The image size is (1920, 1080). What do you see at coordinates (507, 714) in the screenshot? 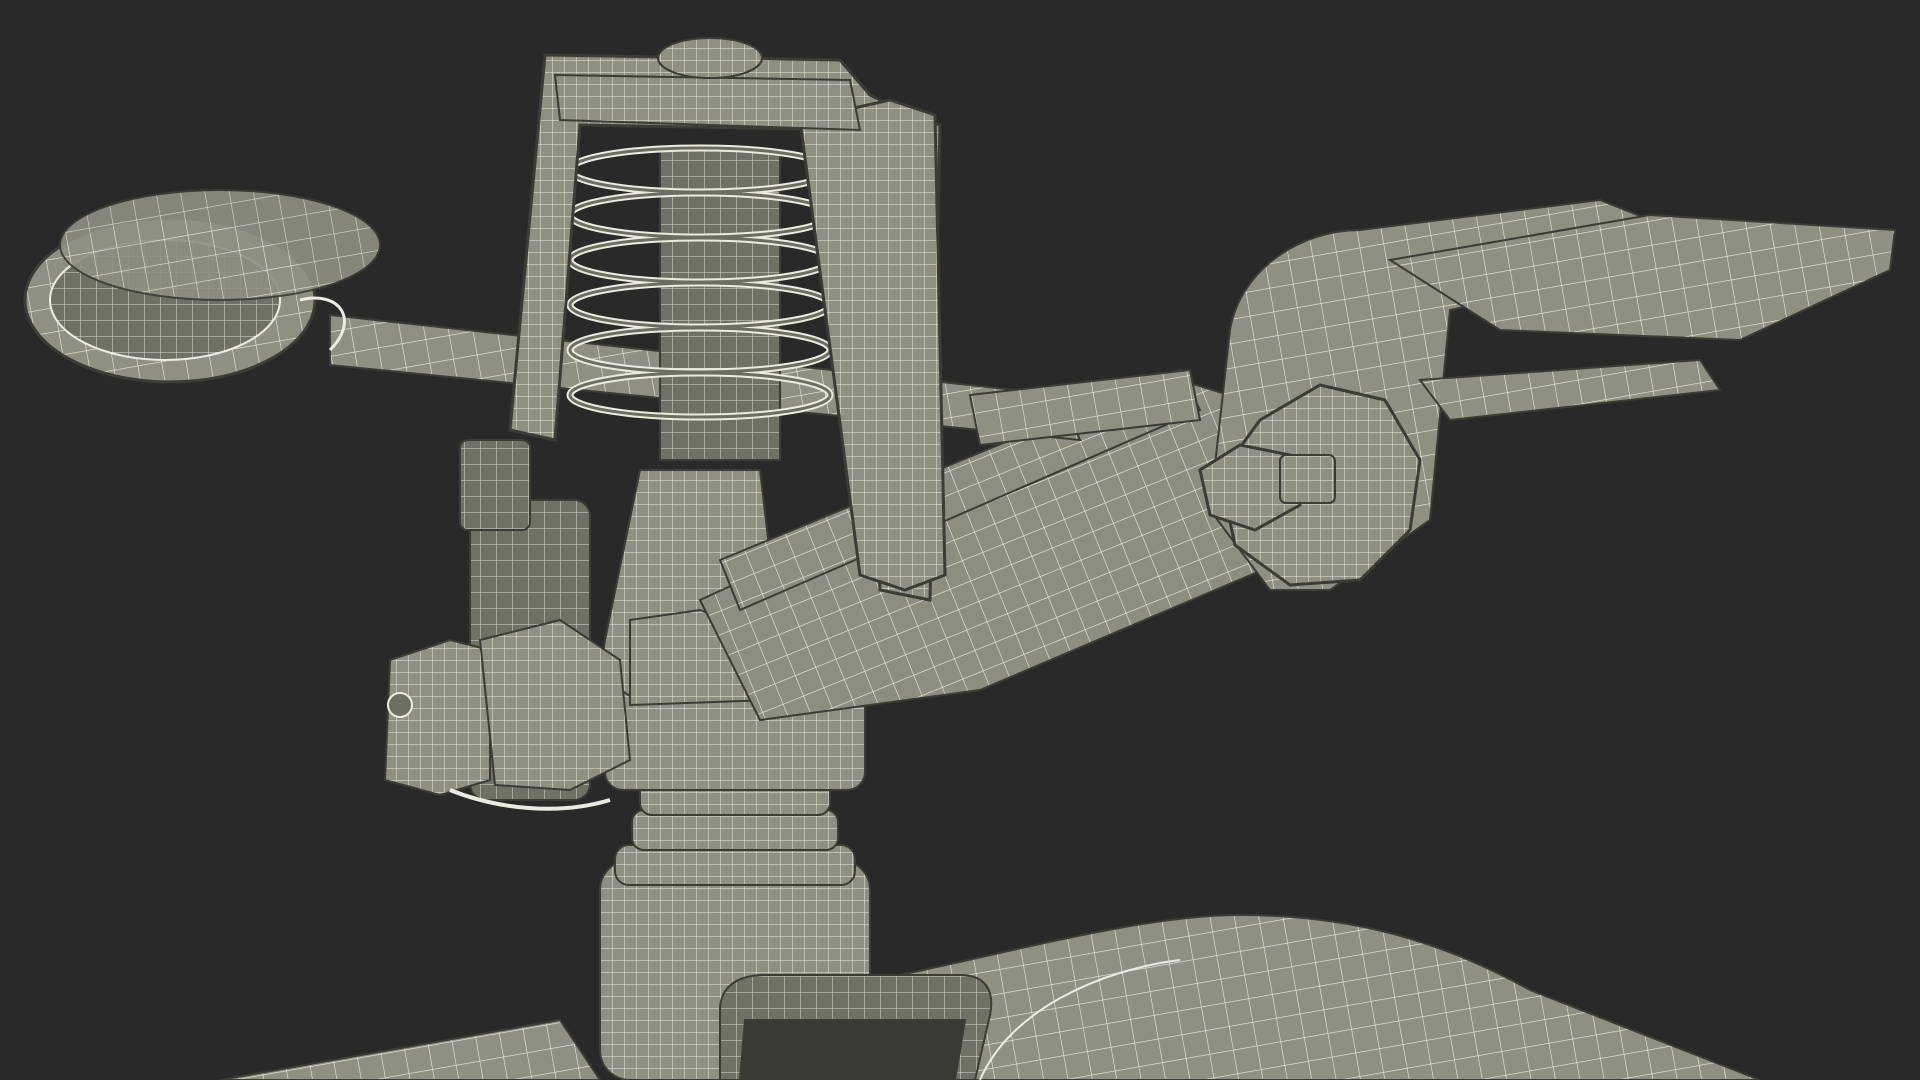
I see `trip-latch` at bounding box center [507, 714].